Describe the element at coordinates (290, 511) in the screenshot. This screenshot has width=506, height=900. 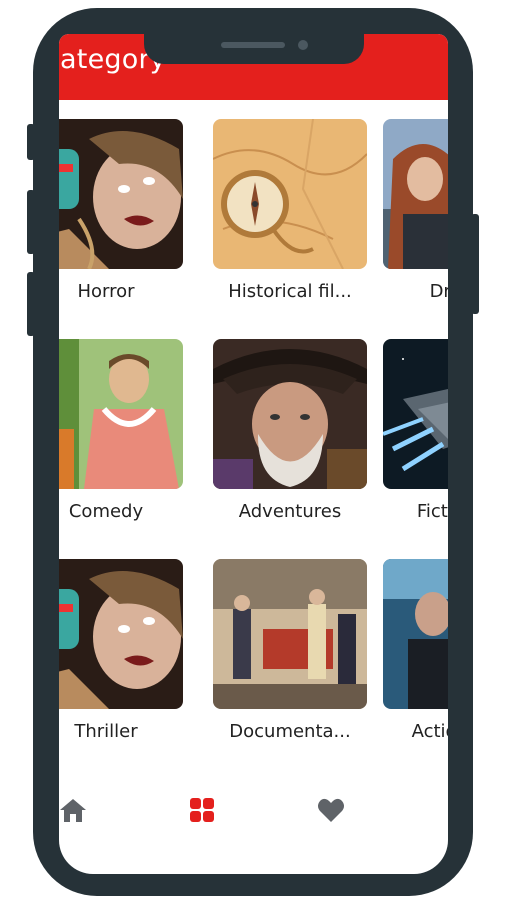
I see `category-label: Adventures` at that location.